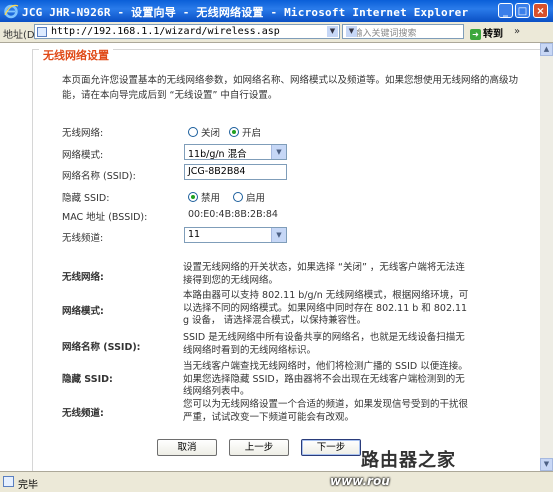 The width and height of the screenshot is (553, 492). What do you see at coordinates (83, 133) in the screenshot?
I see `wireless-label: 无线网络:` at bounding box center [83, 133].